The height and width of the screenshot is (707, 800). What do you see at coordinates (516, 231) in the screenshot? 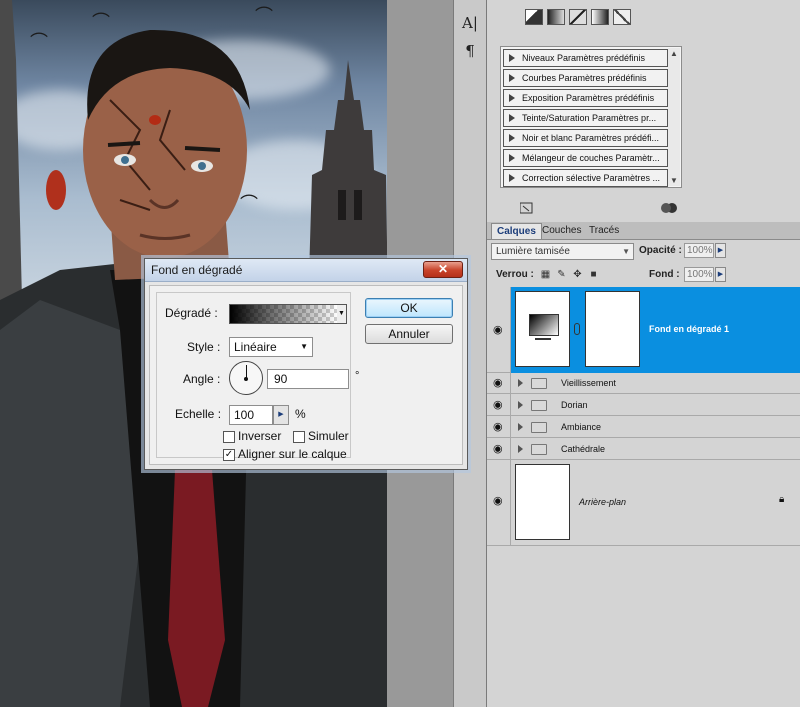
I see `tab-layers: Calques` at bounding box center [516, 231].